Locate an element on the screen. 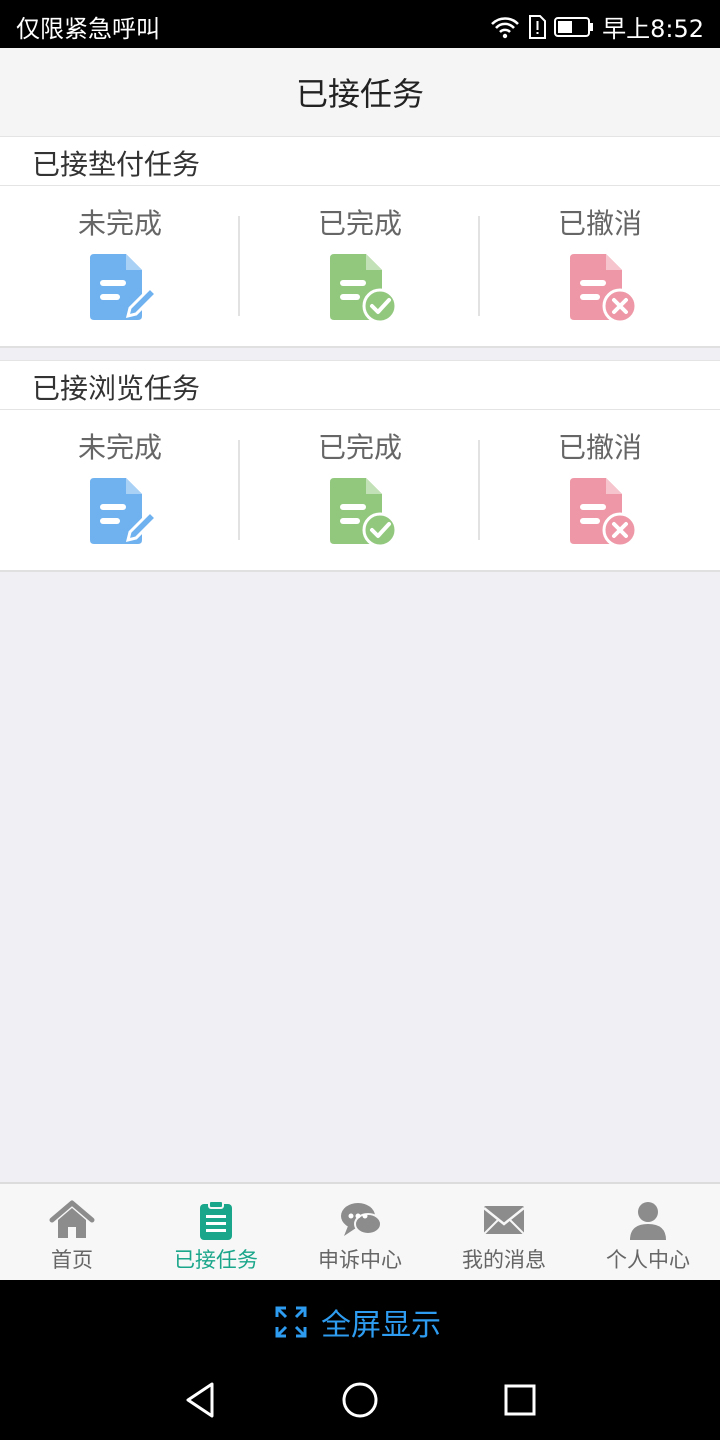 The height and width of the screenshot is (1440, 720). envelope-icon is located at coordinates (504, 1220).